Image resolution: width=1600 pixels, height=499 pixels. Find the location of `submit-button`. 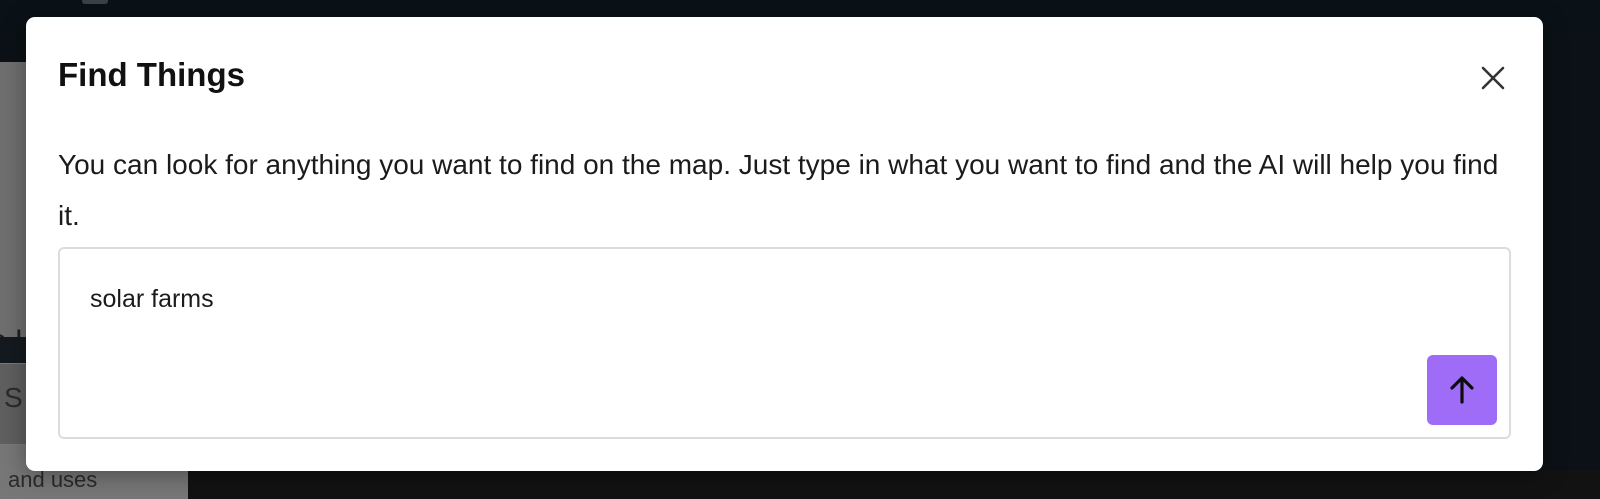

submit-button is located at coordinates (1462, 390).